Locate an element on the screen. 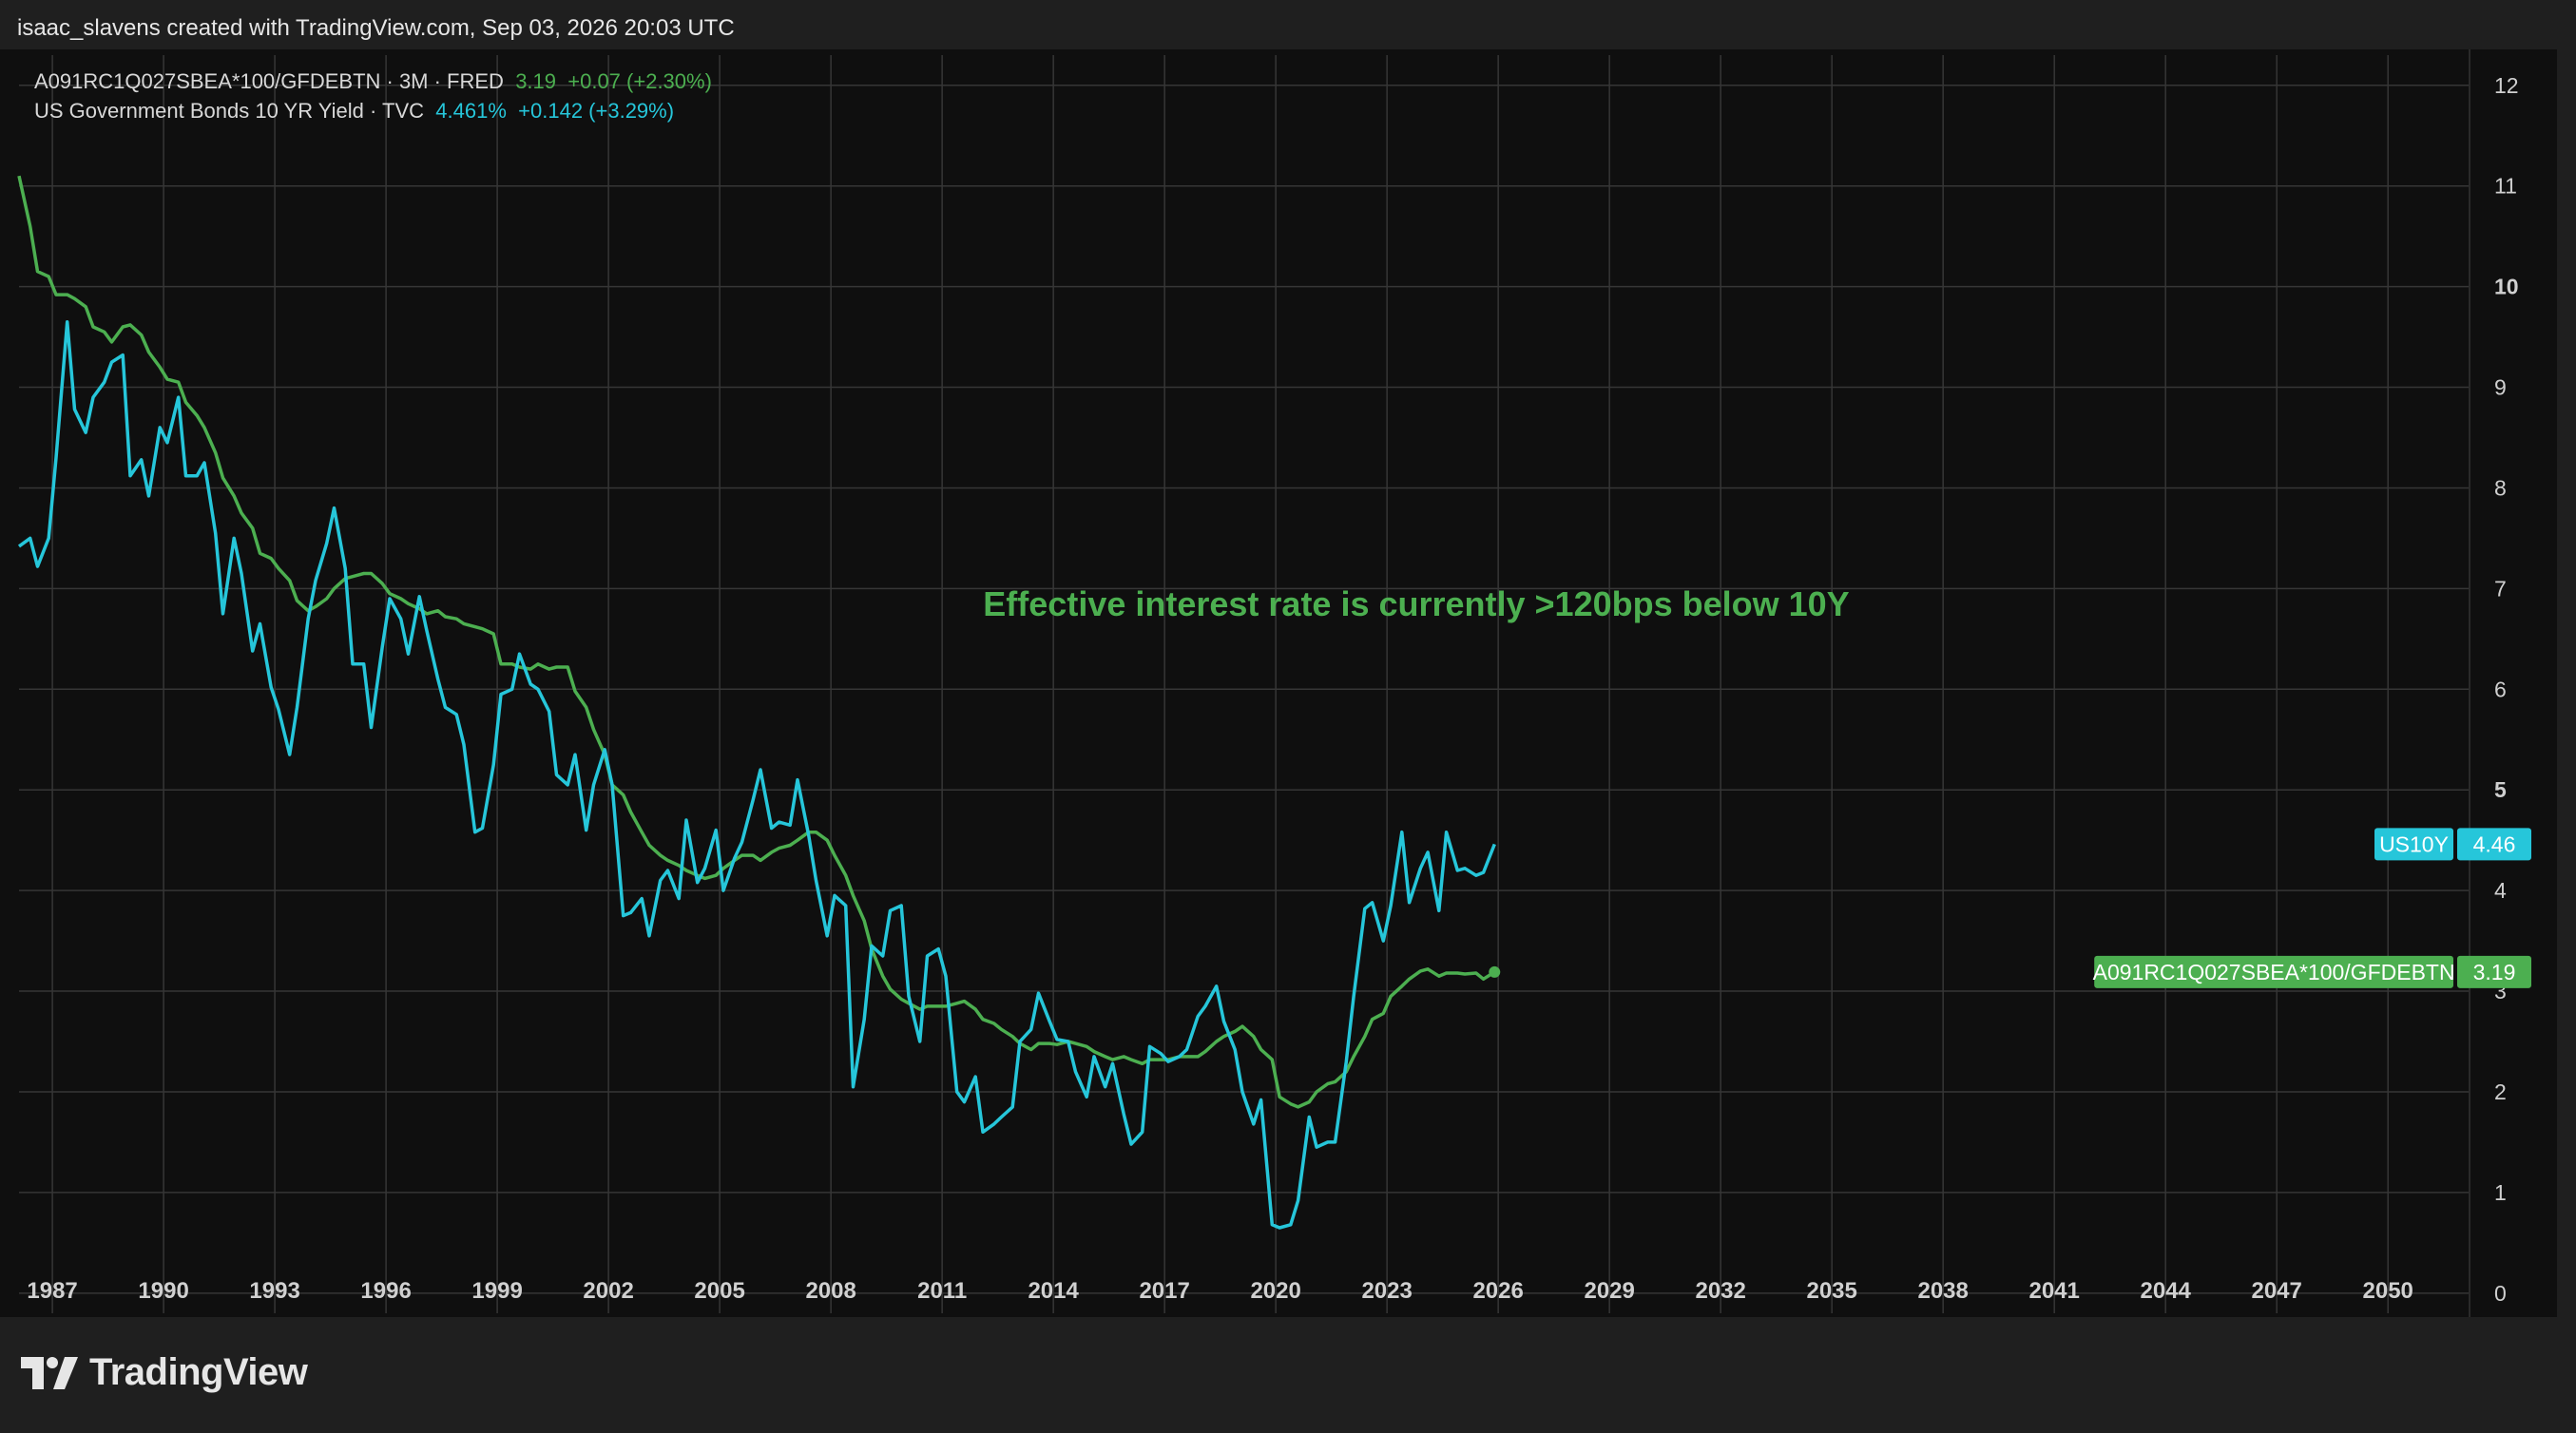  series-end-markers is located at coordinates (1495, 971).